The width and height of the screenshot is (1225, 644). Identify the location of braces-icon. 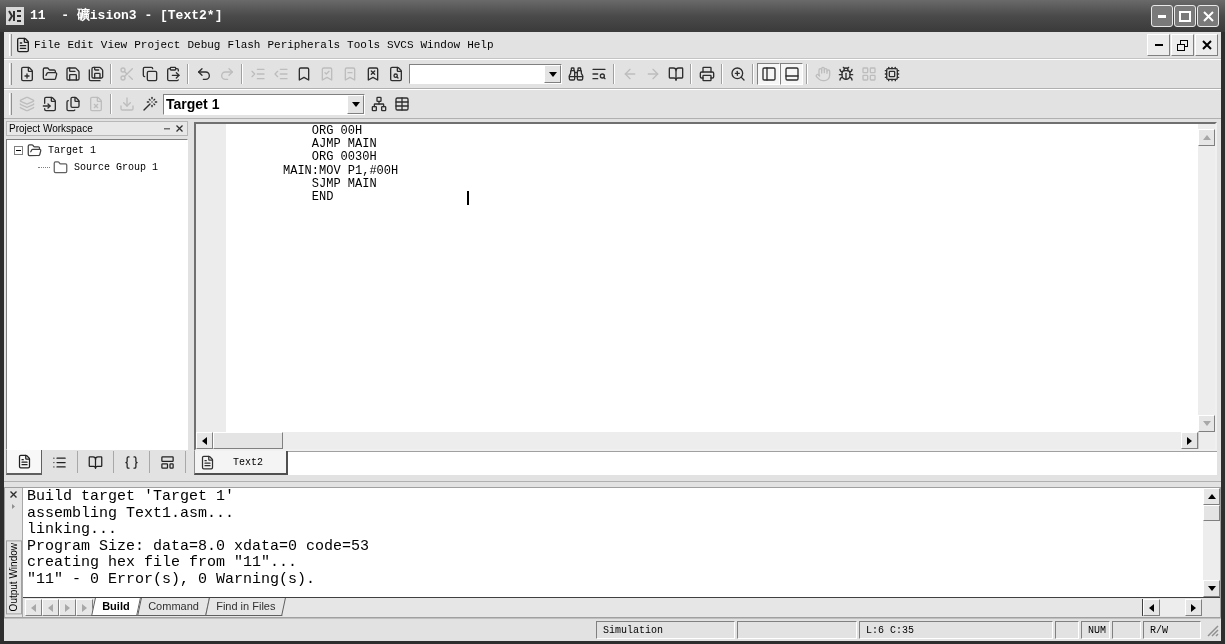
(131, 462).